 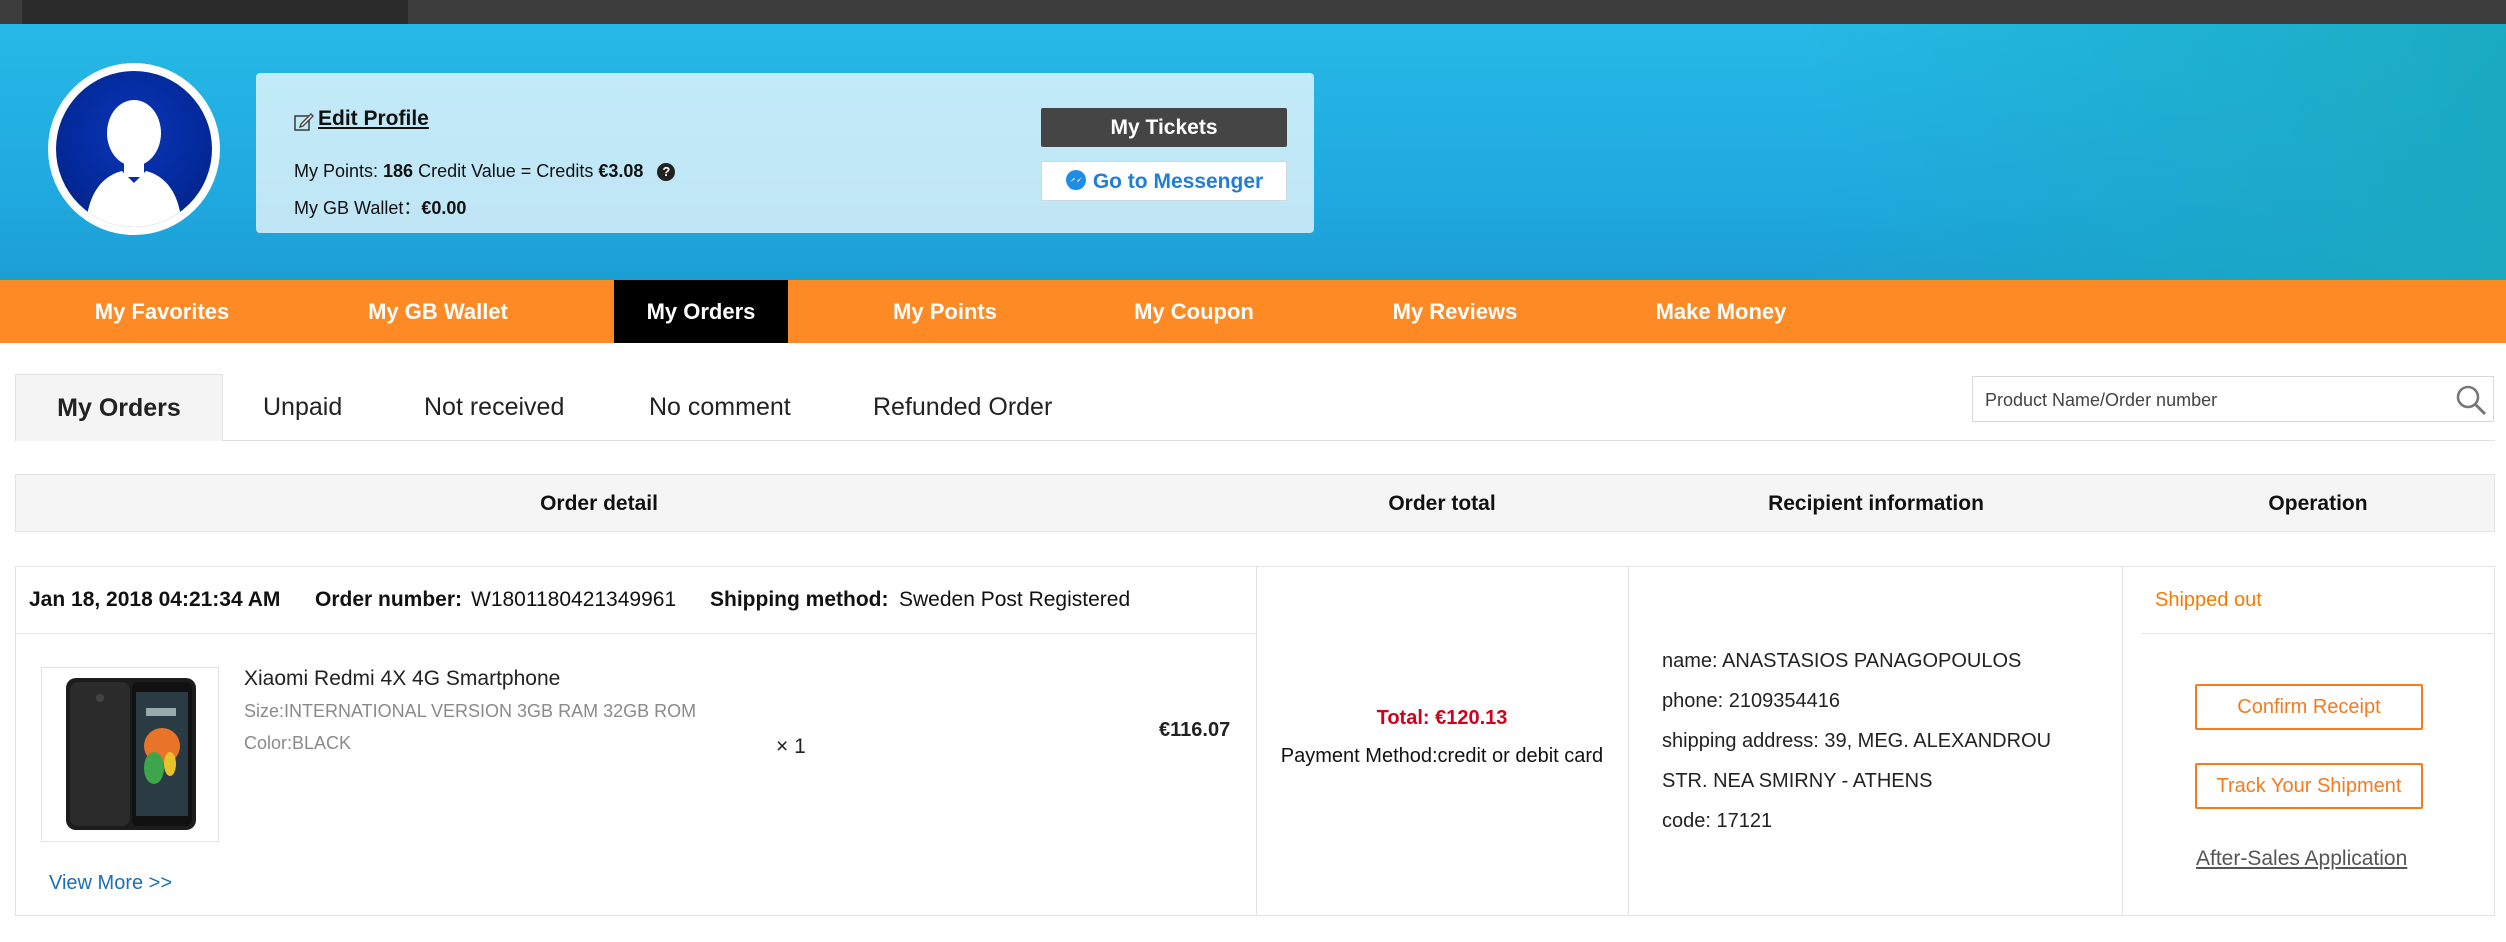 What do you see at coordinates (304, 122) in the screenshot?
I see `edit-icon` at bounding box center [304, 122].